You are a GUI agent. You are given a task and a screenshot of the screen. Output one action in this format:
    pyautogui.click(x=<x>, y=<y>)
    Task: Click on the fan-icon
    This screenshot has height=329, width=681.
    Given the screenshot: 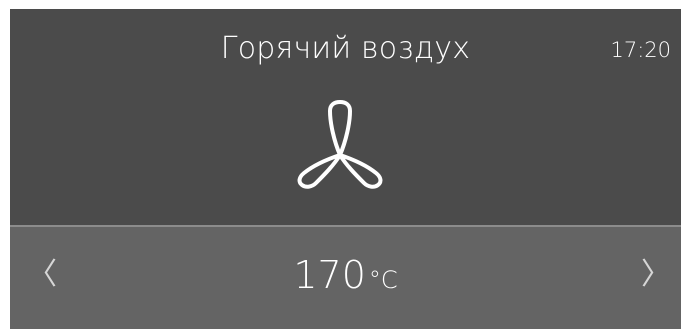 What is the action you would take?
    pyautogui.click(x=340, y=144)
    